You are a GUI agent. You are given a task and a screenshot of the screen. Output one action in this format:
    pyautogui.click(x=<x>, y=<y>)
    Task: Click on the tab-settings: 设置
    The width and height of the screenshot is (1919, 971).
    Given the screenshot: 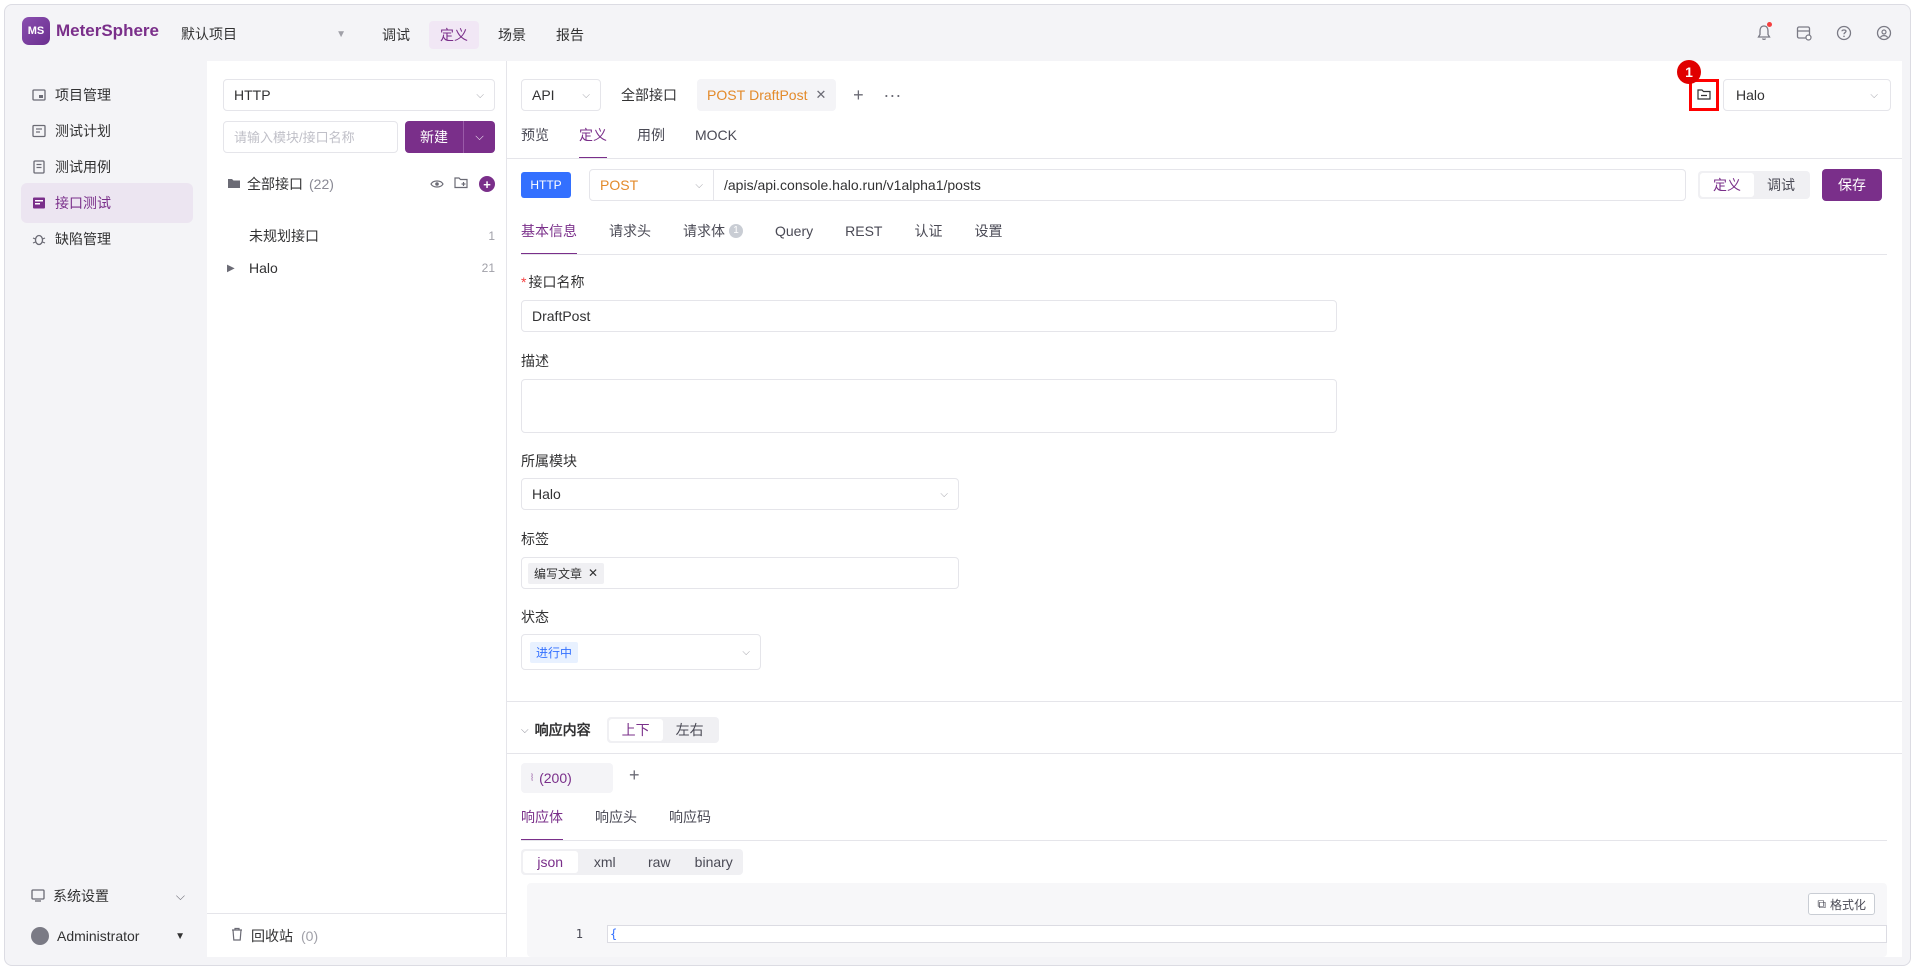 What is the action you would take?
    pyautogui.click(x=988, y=238)
    